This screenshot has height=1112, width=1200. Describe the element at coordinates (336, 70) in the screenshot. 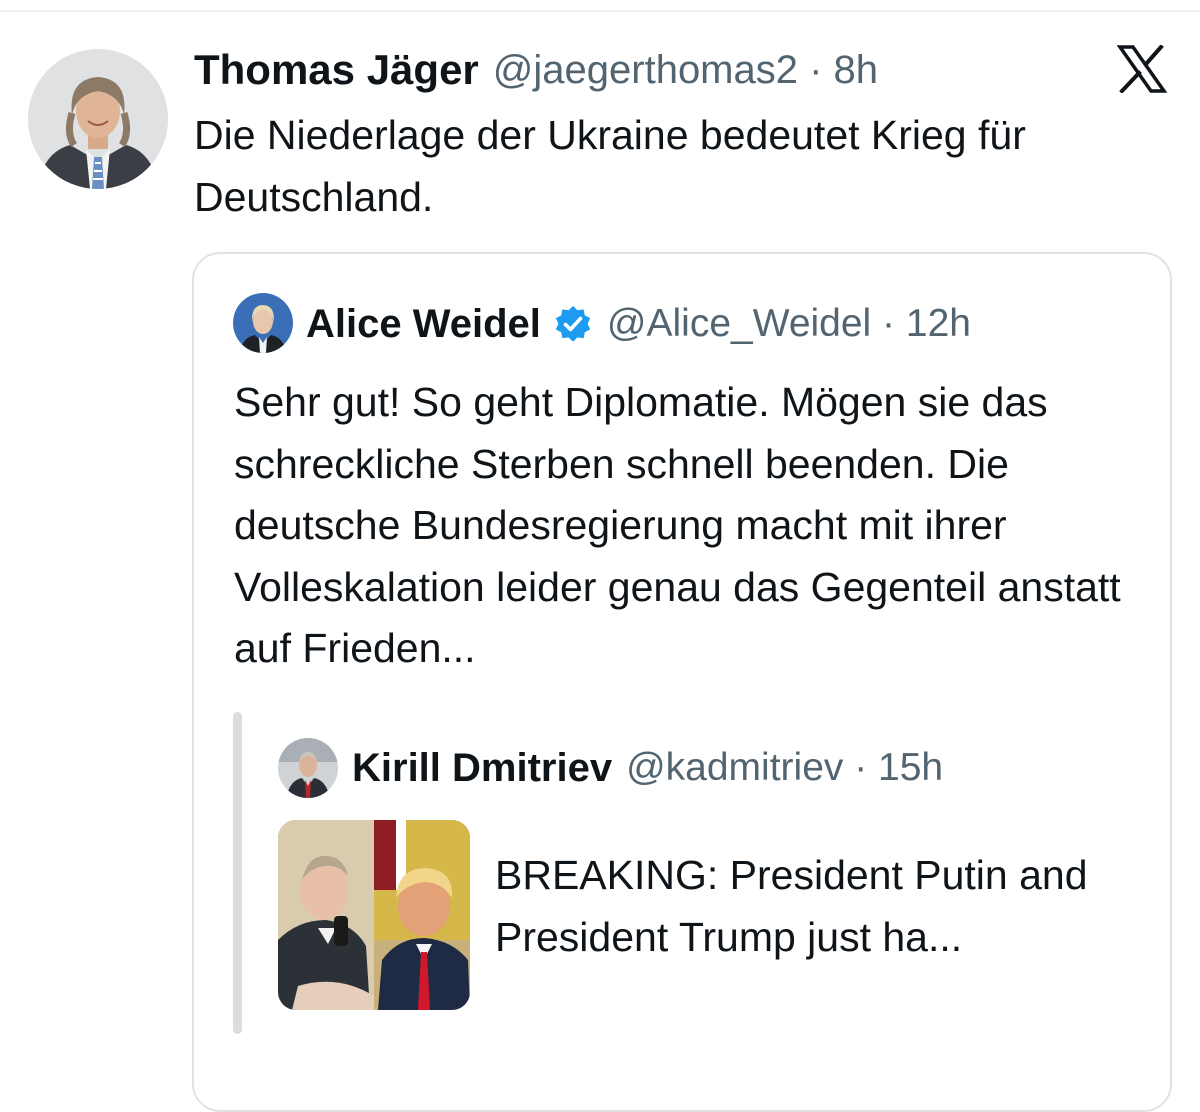

I see `author-name: Thomas Jäger` at that location.